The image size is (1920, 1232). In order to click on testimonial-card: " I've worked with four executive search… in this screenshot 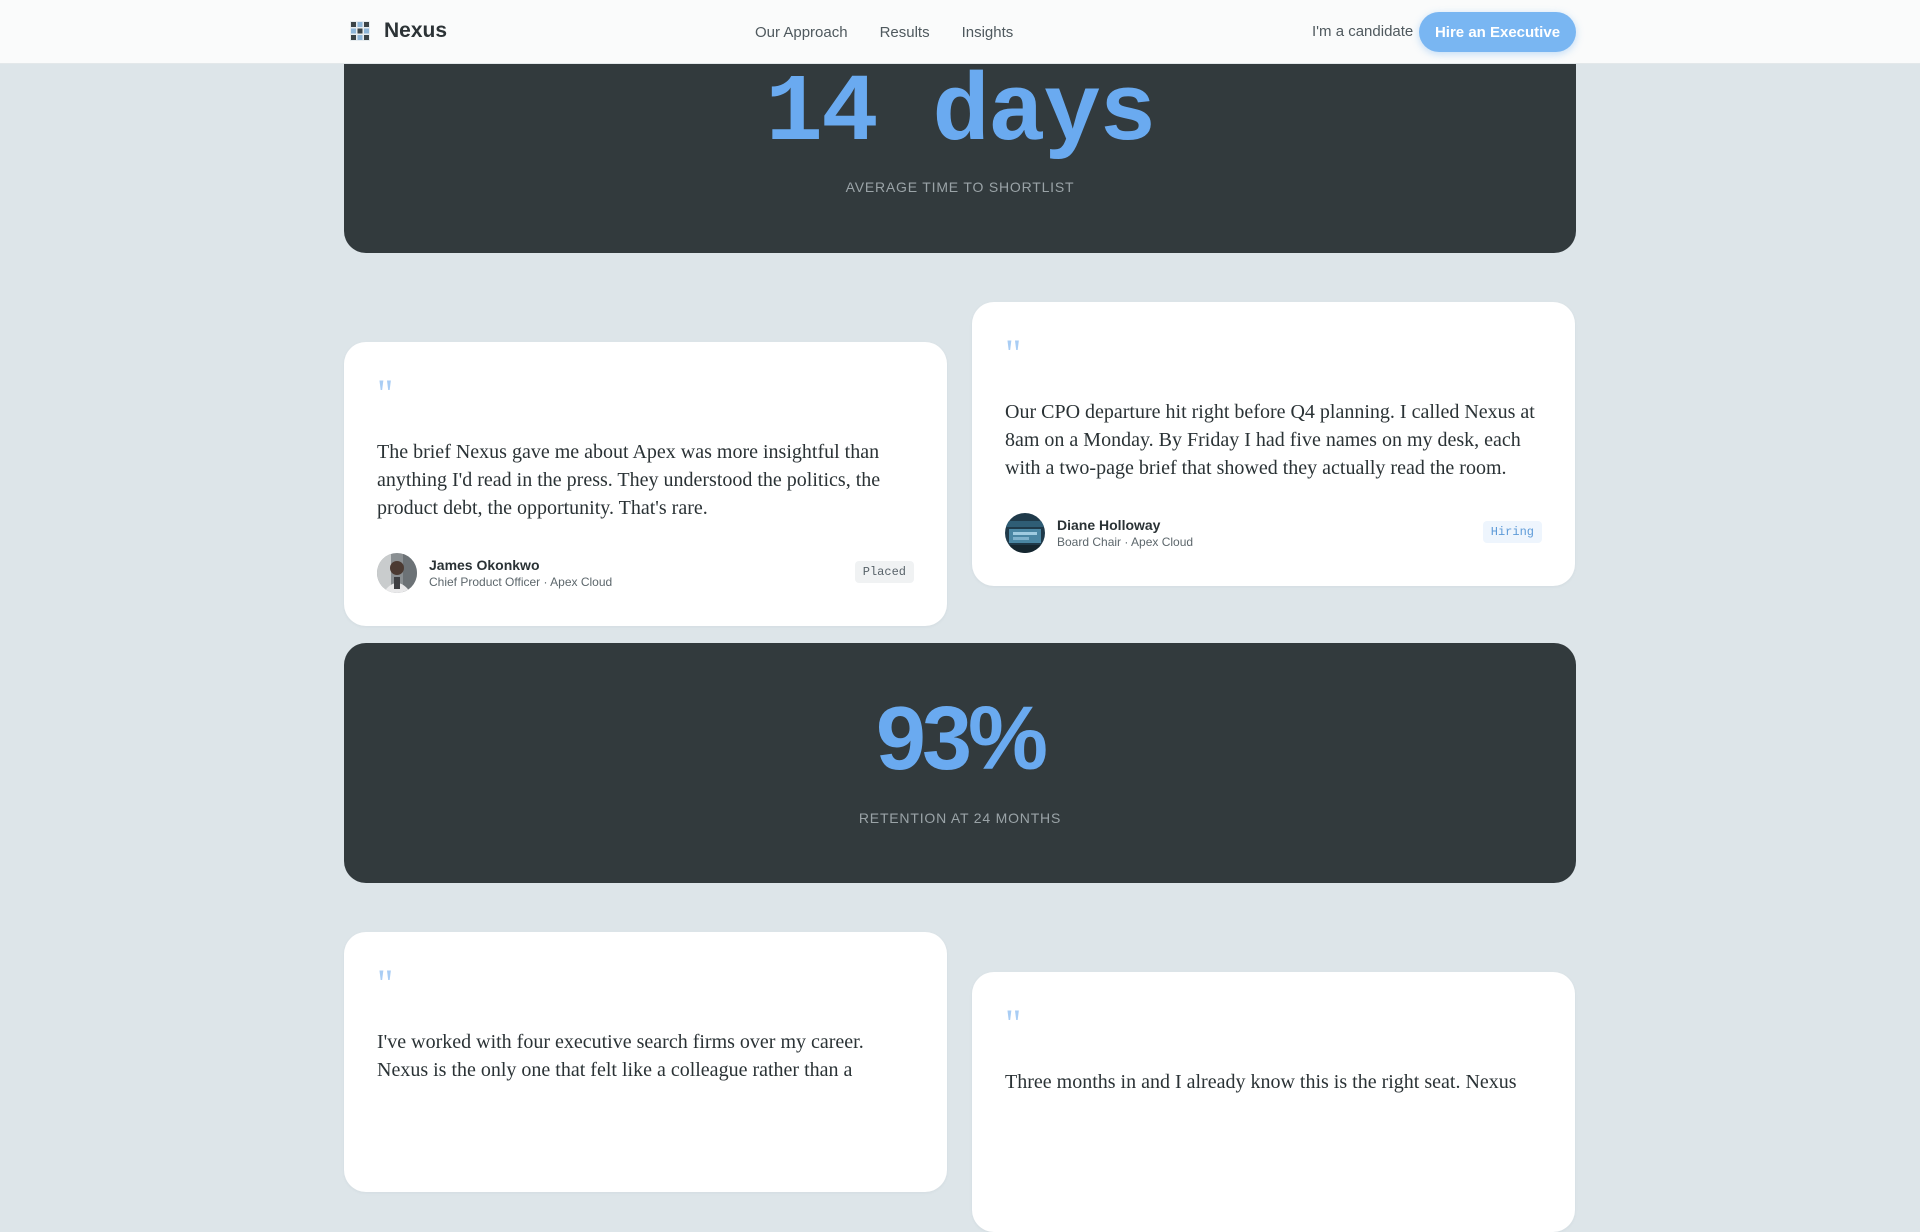, I will do `click(645, 1062)`.